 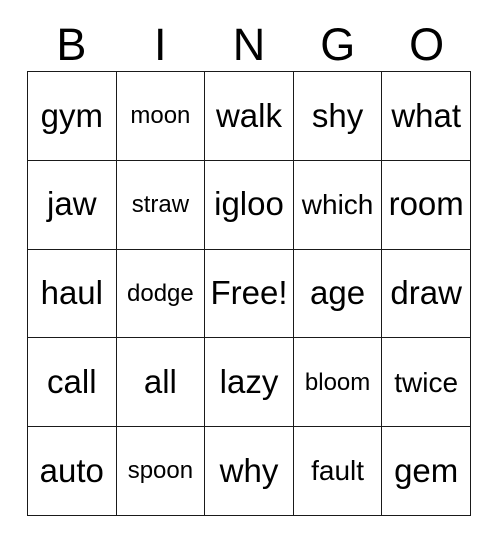 I want to click on bingo-cell-word: dodge, so click(x=160, y=293).